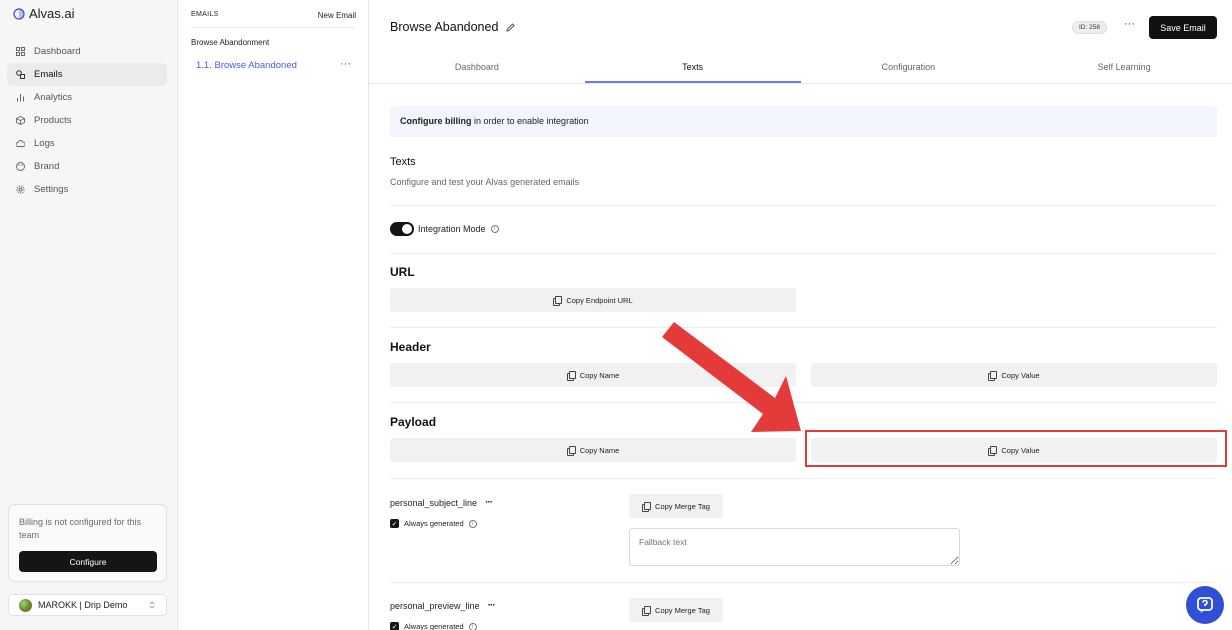  I want to click on help-chat-button, so click(1205, 605).